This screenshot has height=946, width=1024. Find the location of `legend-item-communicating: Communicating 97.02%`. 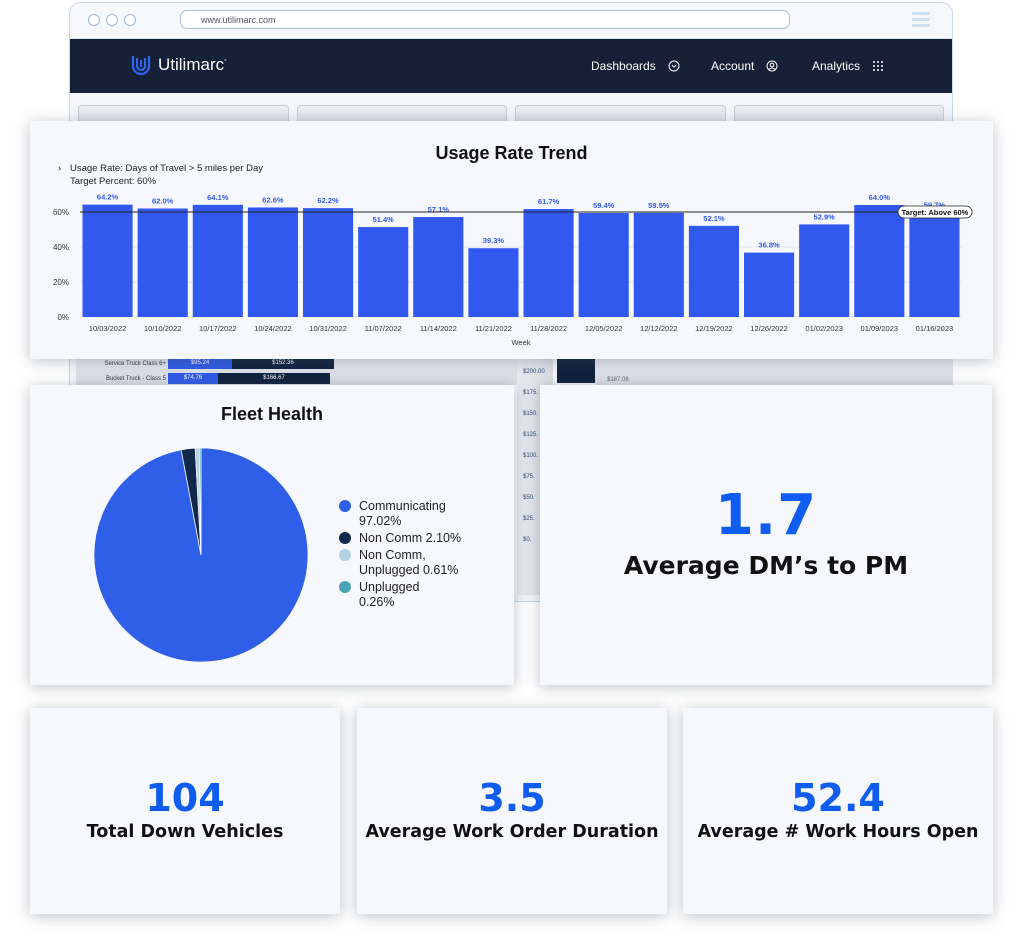

legend-item-communicating: Communicating 97.02% is located at coordinates (400, 514).